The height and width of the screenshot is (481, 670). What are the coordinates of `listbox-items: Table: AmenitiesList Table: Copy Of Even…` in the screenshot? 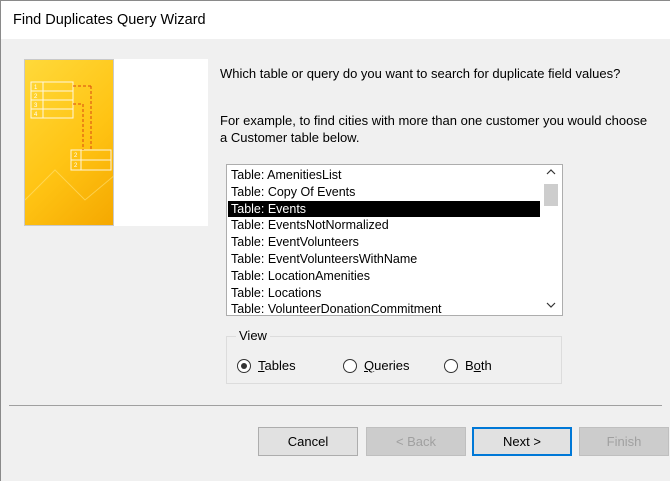 It's located at (384, 242).